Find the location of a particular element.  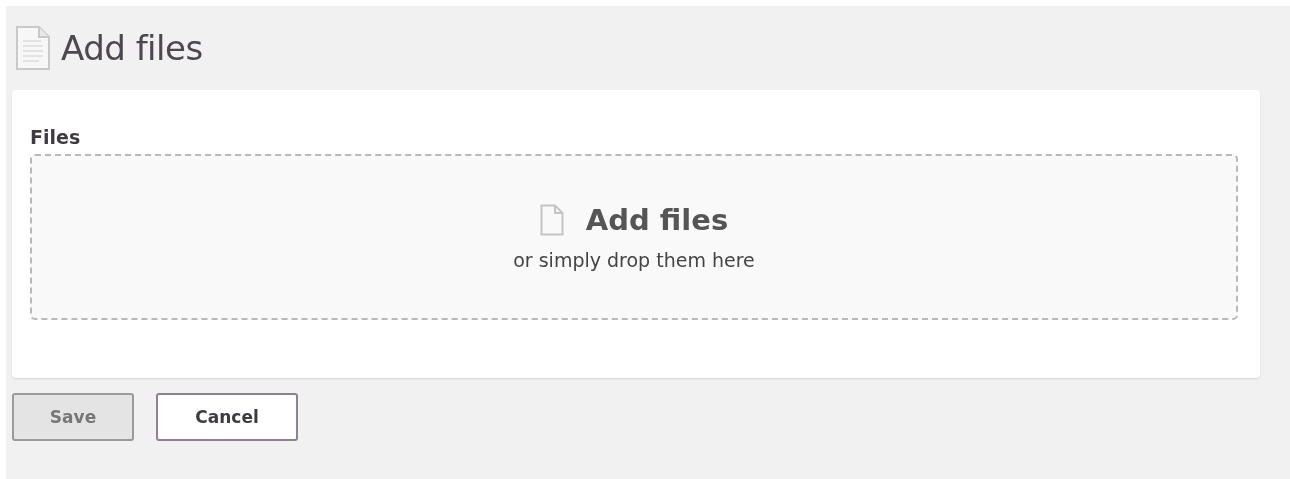

document-icon is located at coordinates (33, 48).